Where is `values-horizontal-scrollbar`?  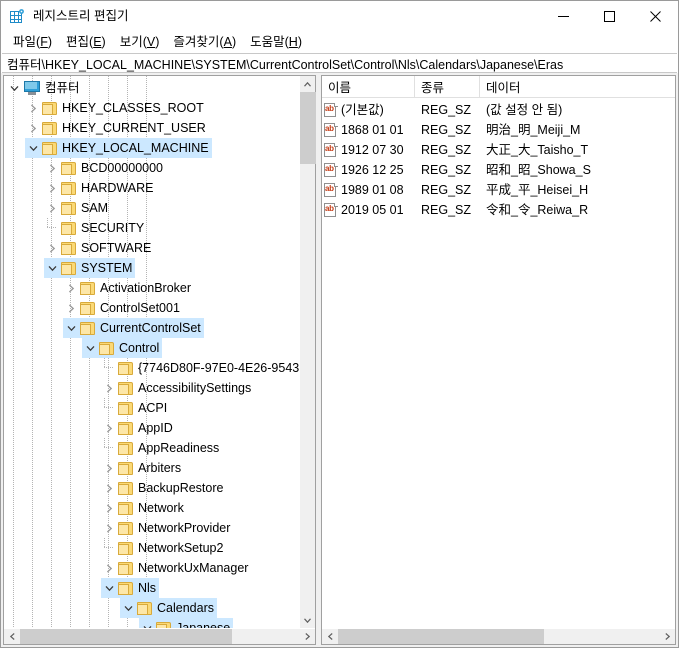
values-horizontal-scrollbar is located at coordinates (498, 636).